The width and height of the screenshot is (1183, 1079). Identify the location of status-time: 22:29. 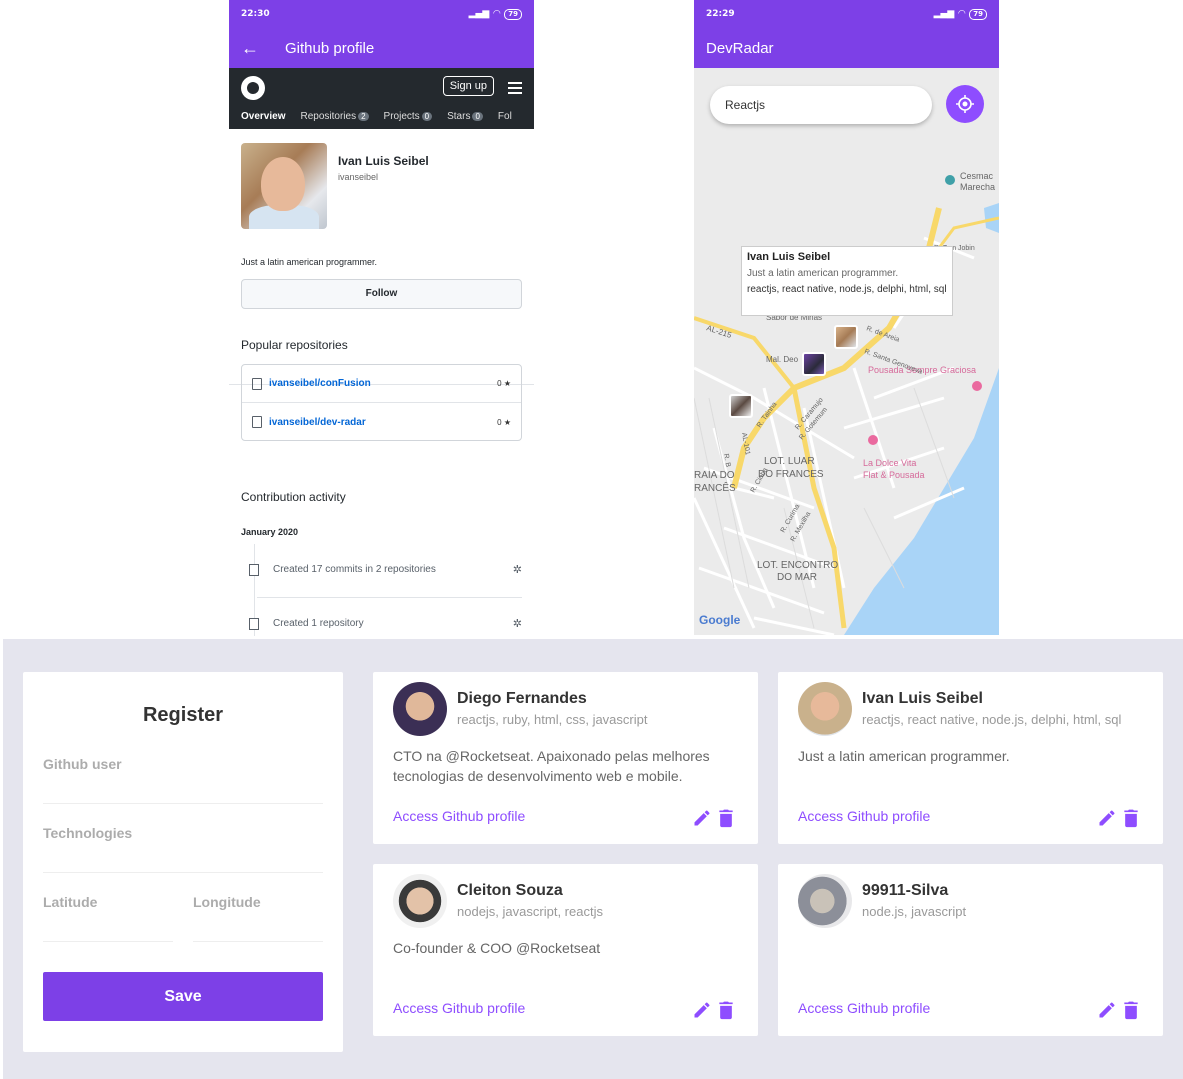
(720, 14).